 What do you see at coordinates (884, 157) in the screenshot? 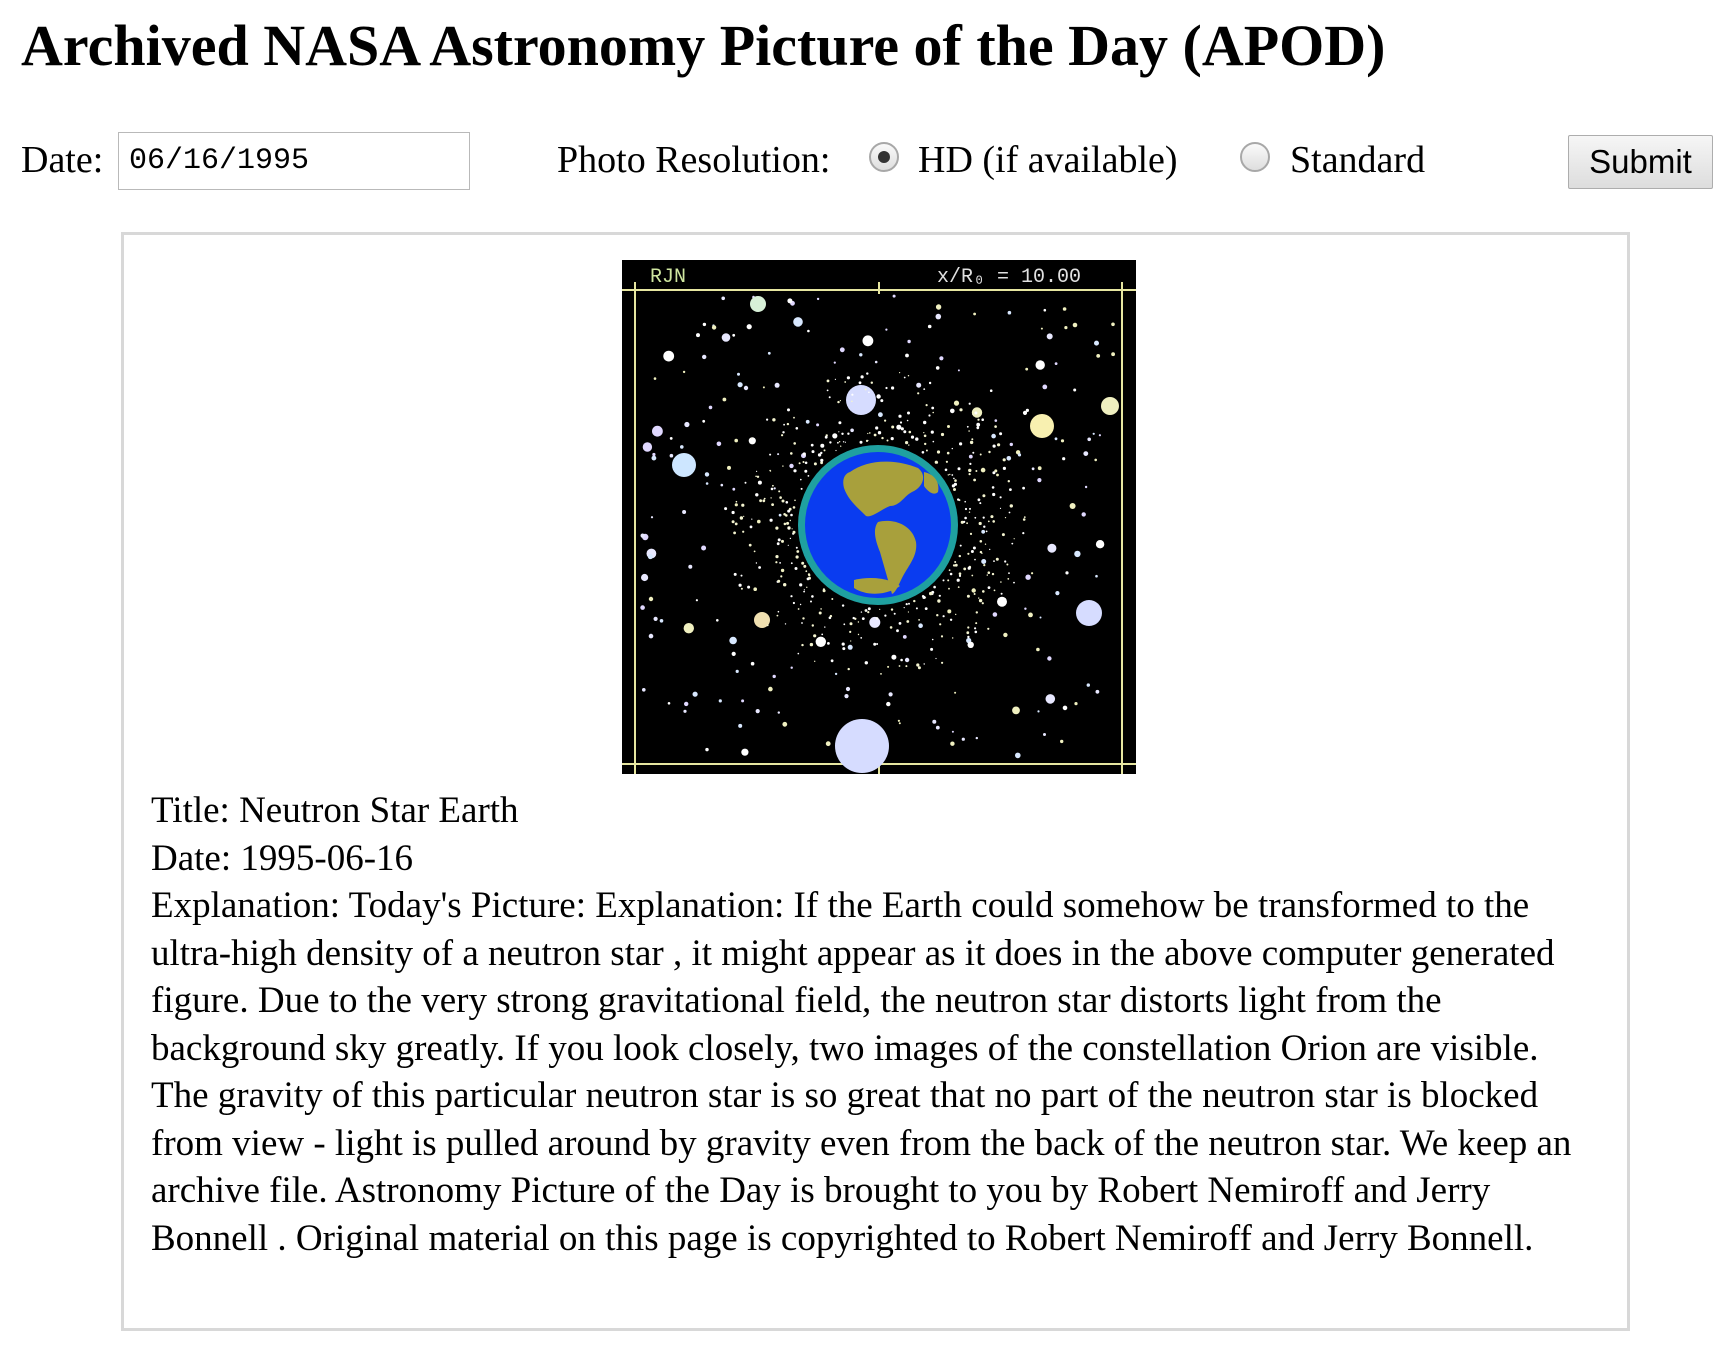
I see `hd-radio` at bounding box center [884, 157].